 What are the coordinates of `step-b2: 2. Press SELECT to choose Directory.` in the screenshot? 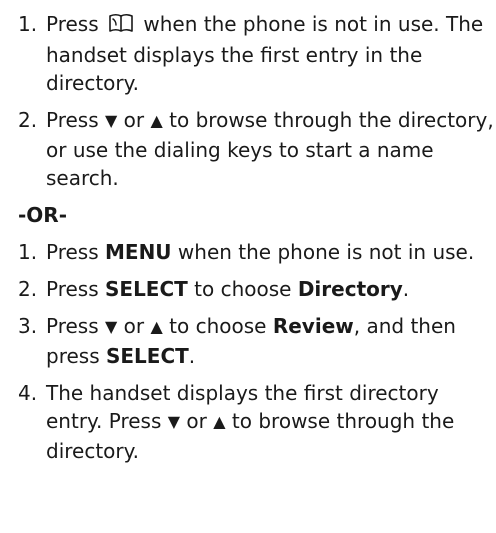 It's located at (248, 289).